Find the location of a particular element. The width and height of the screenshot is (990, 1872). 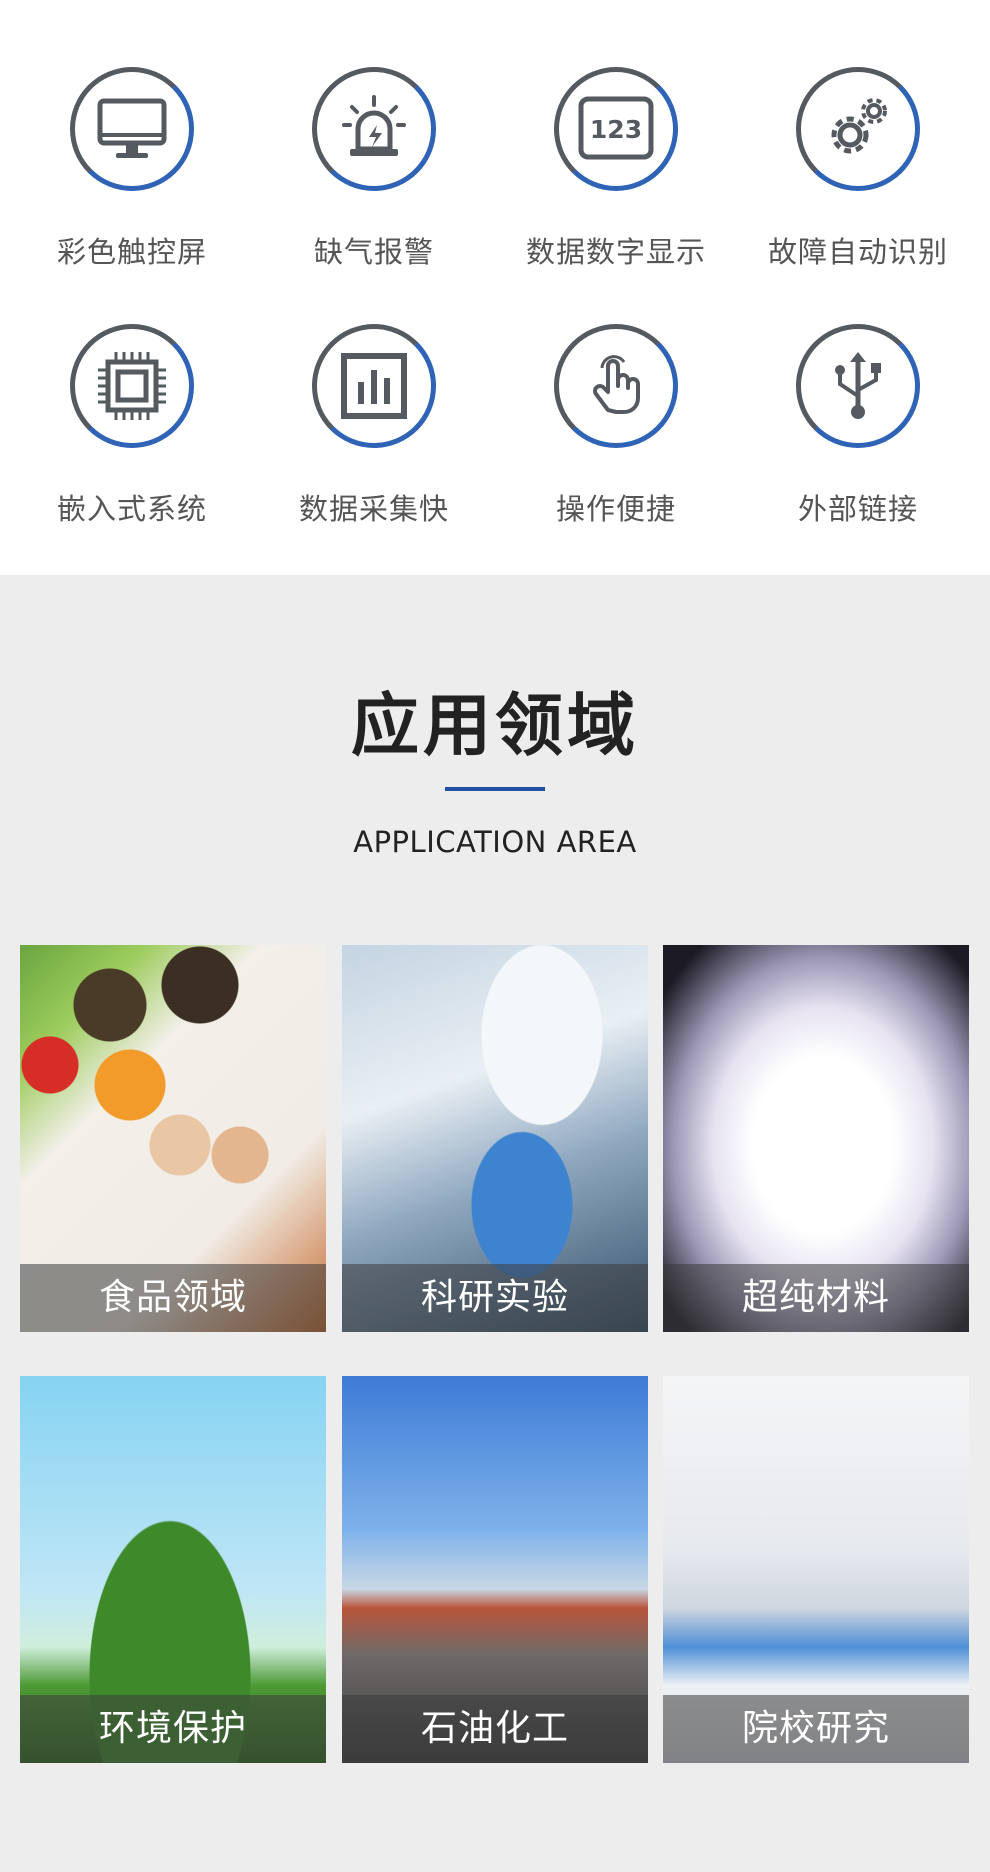

gears-icon is located at coordinates (858, 129).